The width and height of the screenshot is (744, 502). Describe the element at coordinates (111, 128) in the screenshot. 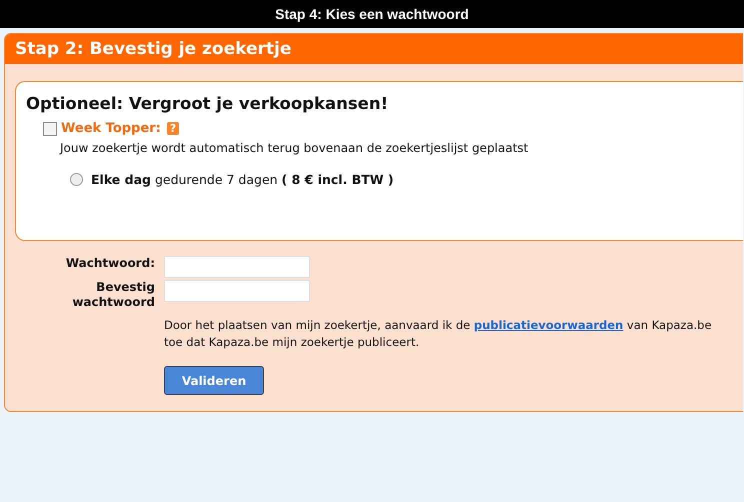

I see `week-topper-label: Week Topper:` at that location.